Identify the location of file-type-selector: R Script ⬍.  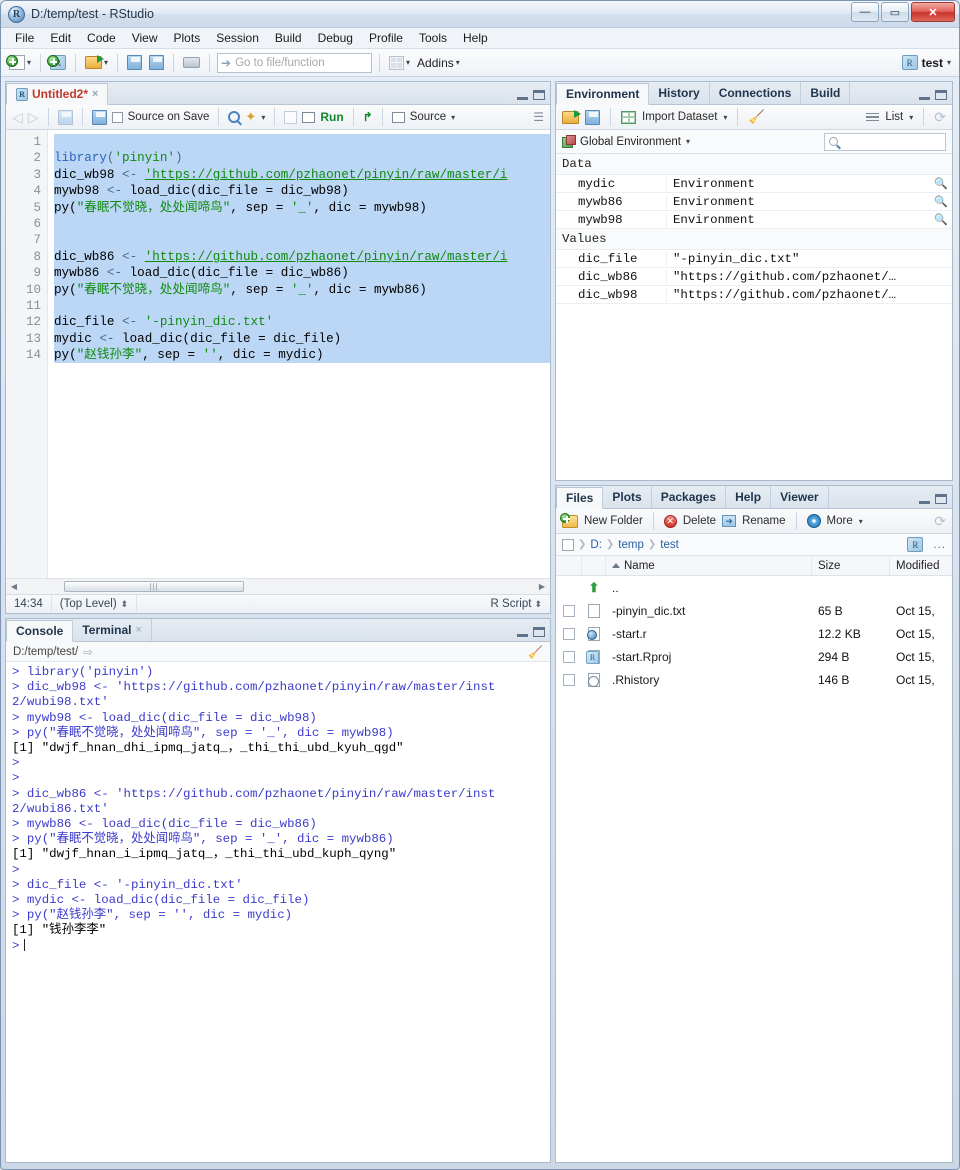
(520, 604).